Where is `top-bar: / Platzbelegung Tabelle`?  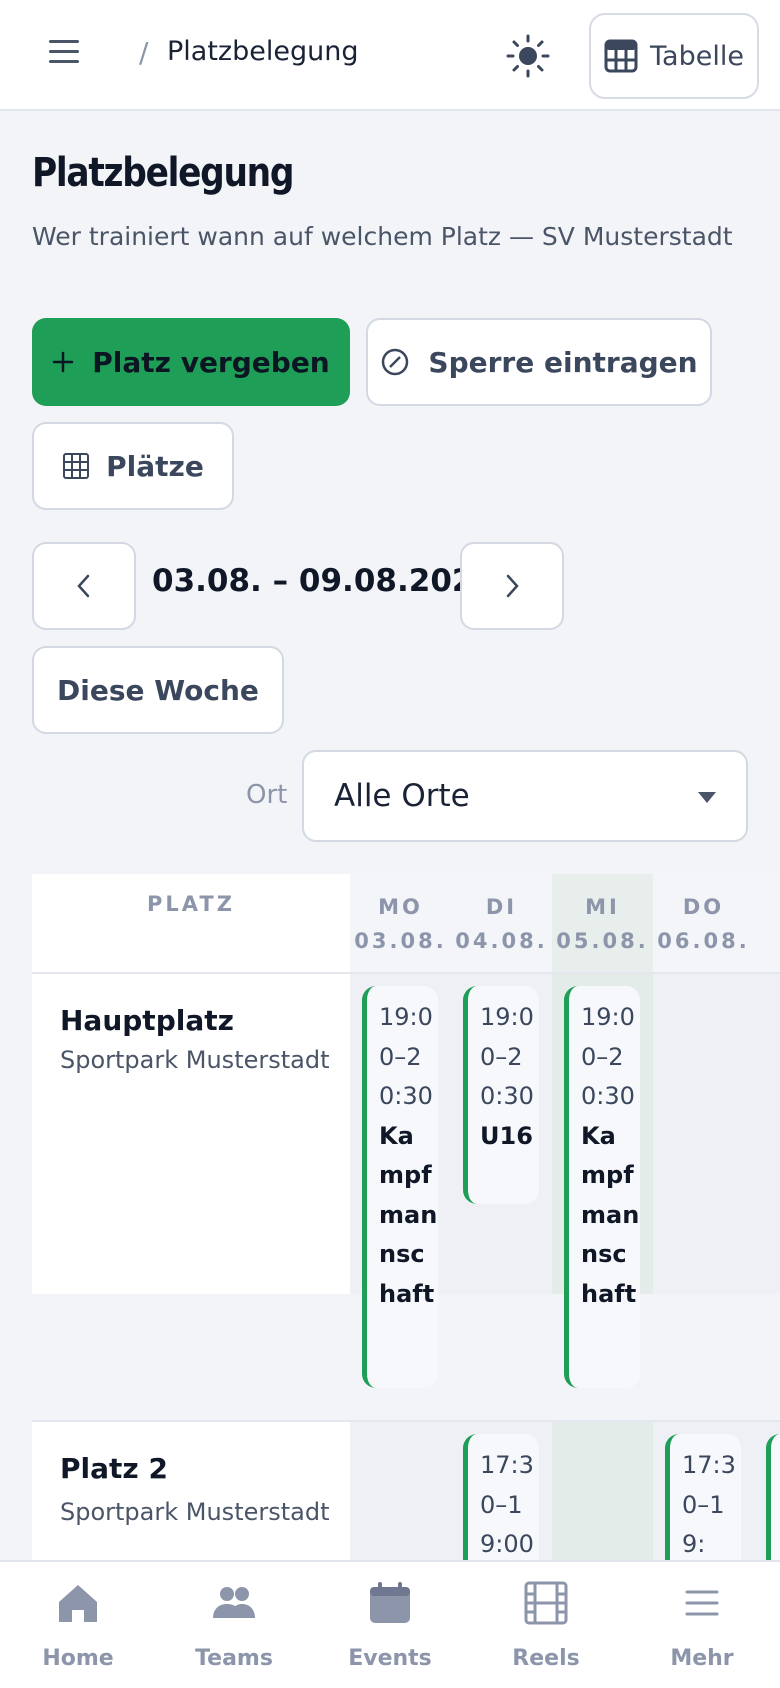
top-bar: / Platzbelegung Tabelle is located at coordinates (390, 55).